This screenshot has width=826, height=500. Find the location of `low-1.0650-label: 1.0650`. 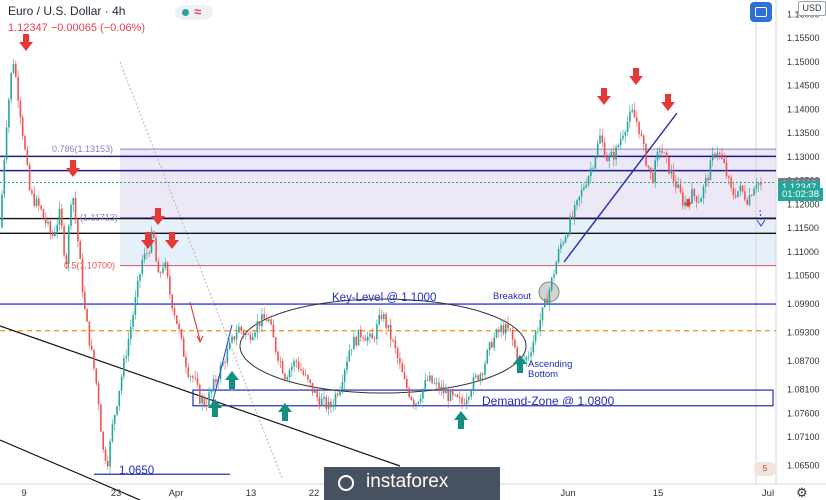

low-1.0650-label: 1.0650 is located at coordinates (136, 471).